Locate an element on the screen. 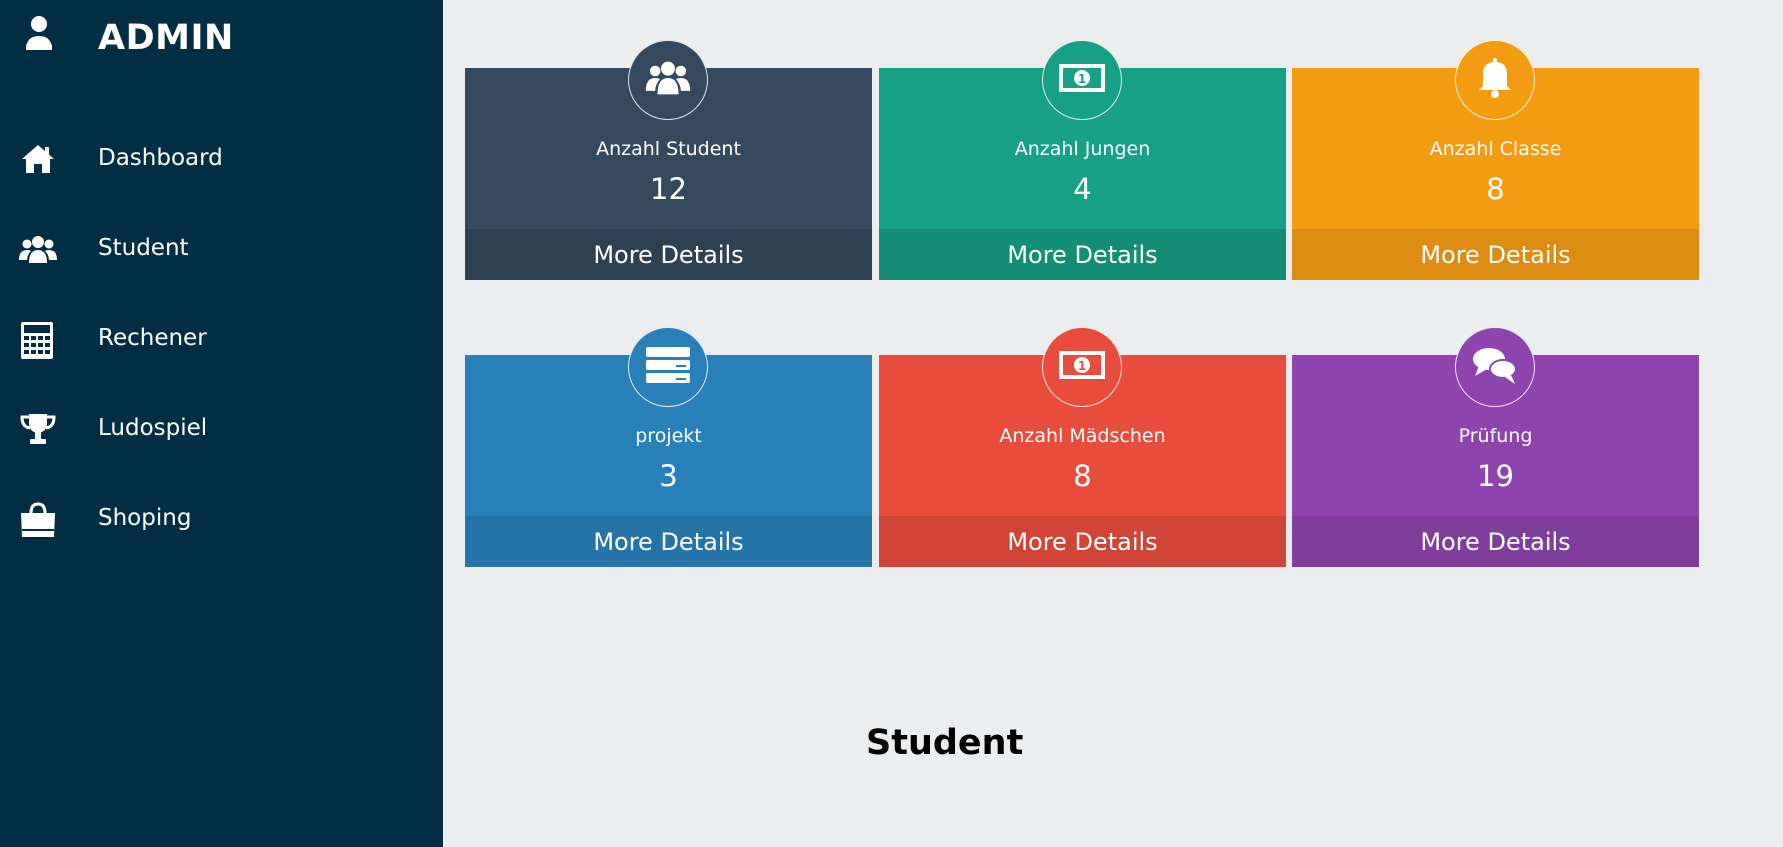 This screenshot has width=1783, height=847. home-icon is located at coordinates (38, 159).